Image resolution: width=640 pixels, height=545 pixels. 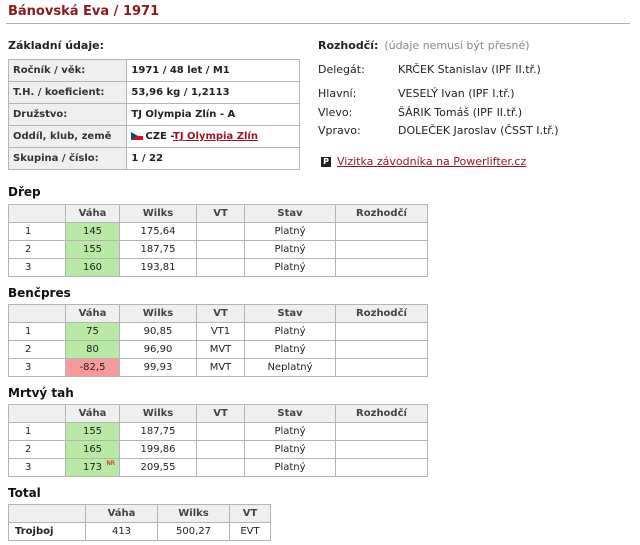 What do you see at coordinates (67, 136) in the screenshot?
I see `info-key: Oddíl, klub, země` at bounding box center [67, 136].